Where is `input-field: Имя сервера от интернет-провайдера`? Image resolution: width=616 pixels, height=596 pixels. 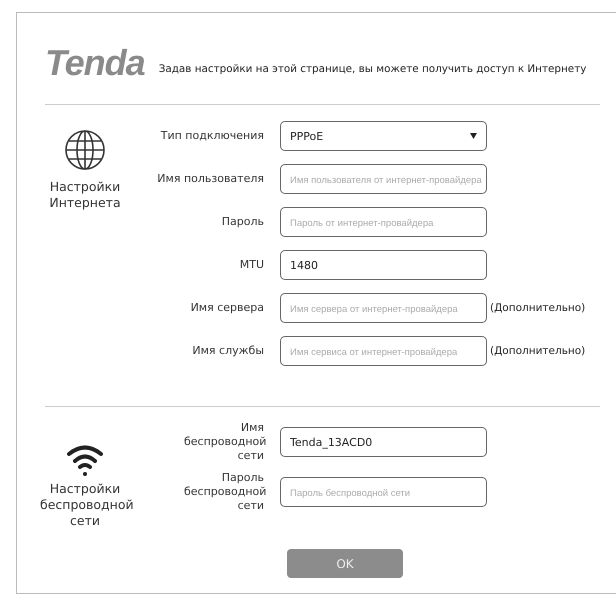
input-field: Имя сервера от интернет-провайдера is located at coordinates (383, 308).